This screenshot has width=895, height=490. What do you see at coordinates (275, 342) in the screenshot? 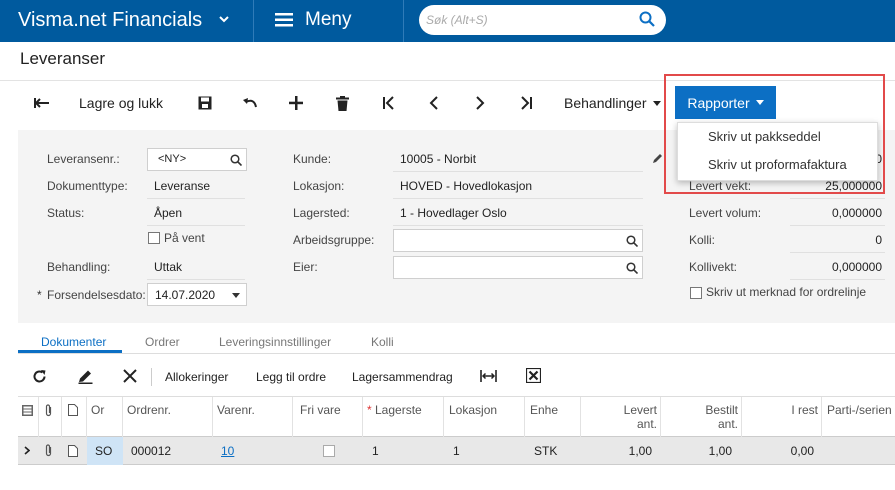
I see `tab-shipping-settings: Leveringsinnstillinger` at bounding box center [275, 342].